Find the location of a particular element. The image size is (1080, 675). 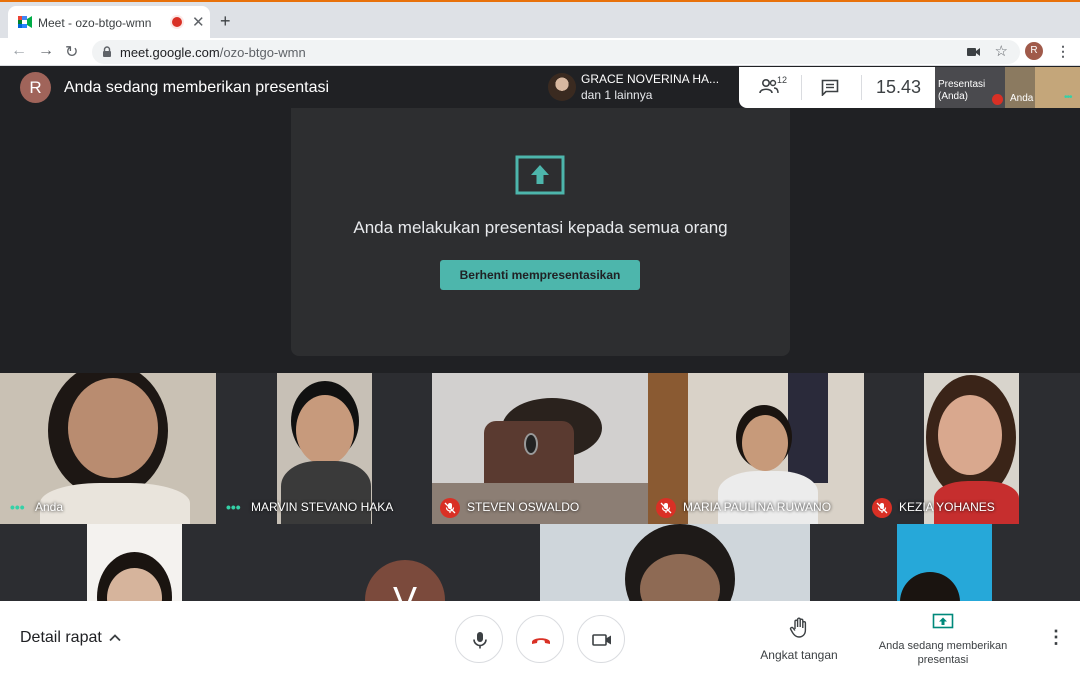

tab-title: Meet - ozo-btgo-wmn is located at coordinates (95, 23).